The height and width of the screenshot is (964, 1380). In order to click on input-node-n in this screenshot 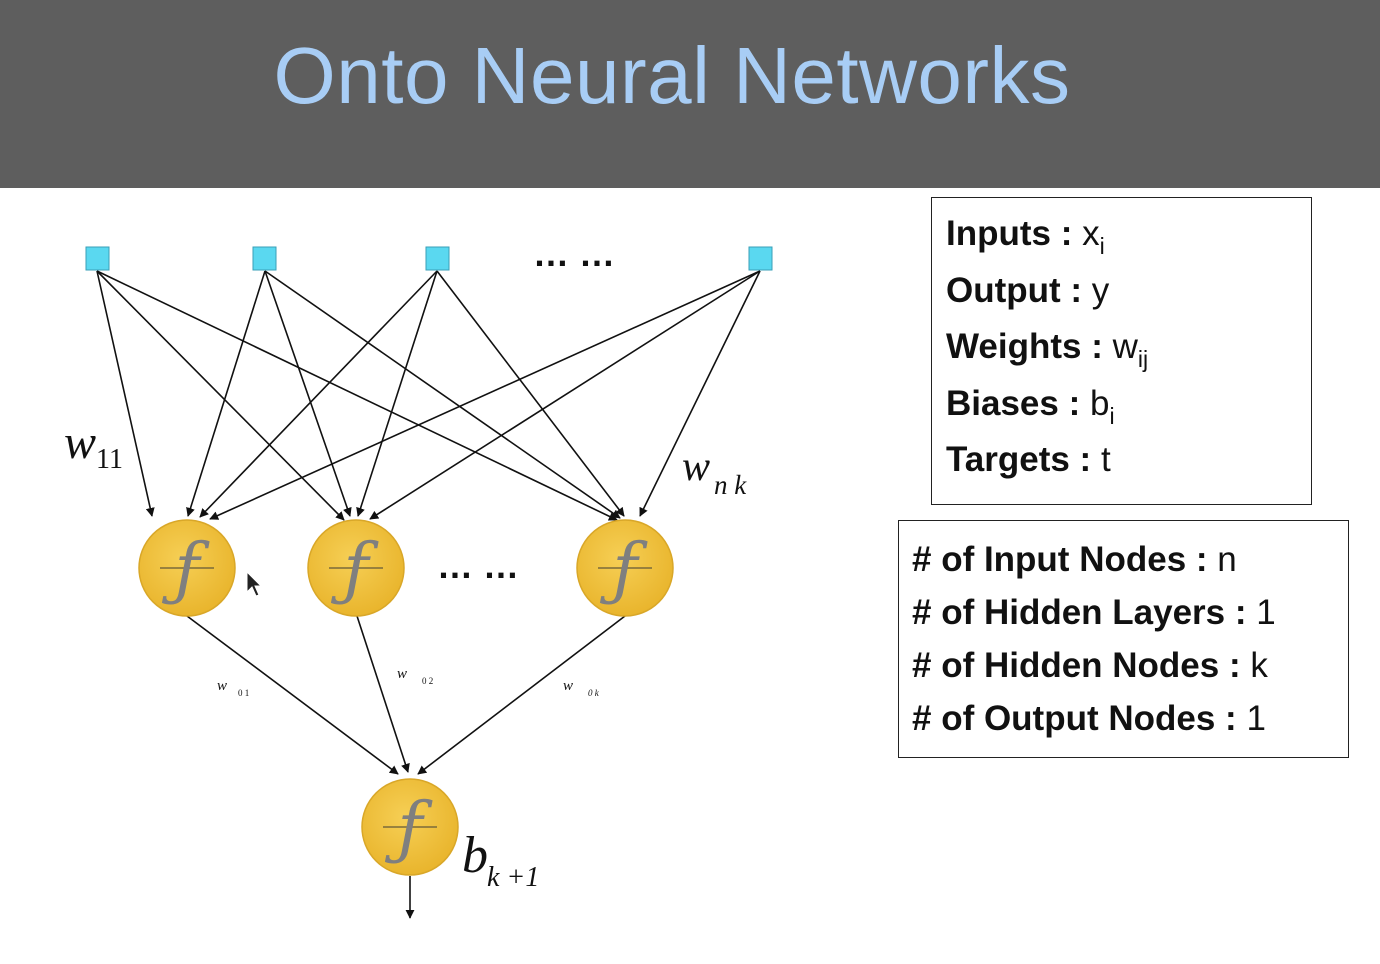, I will do `click(760, 258)`.